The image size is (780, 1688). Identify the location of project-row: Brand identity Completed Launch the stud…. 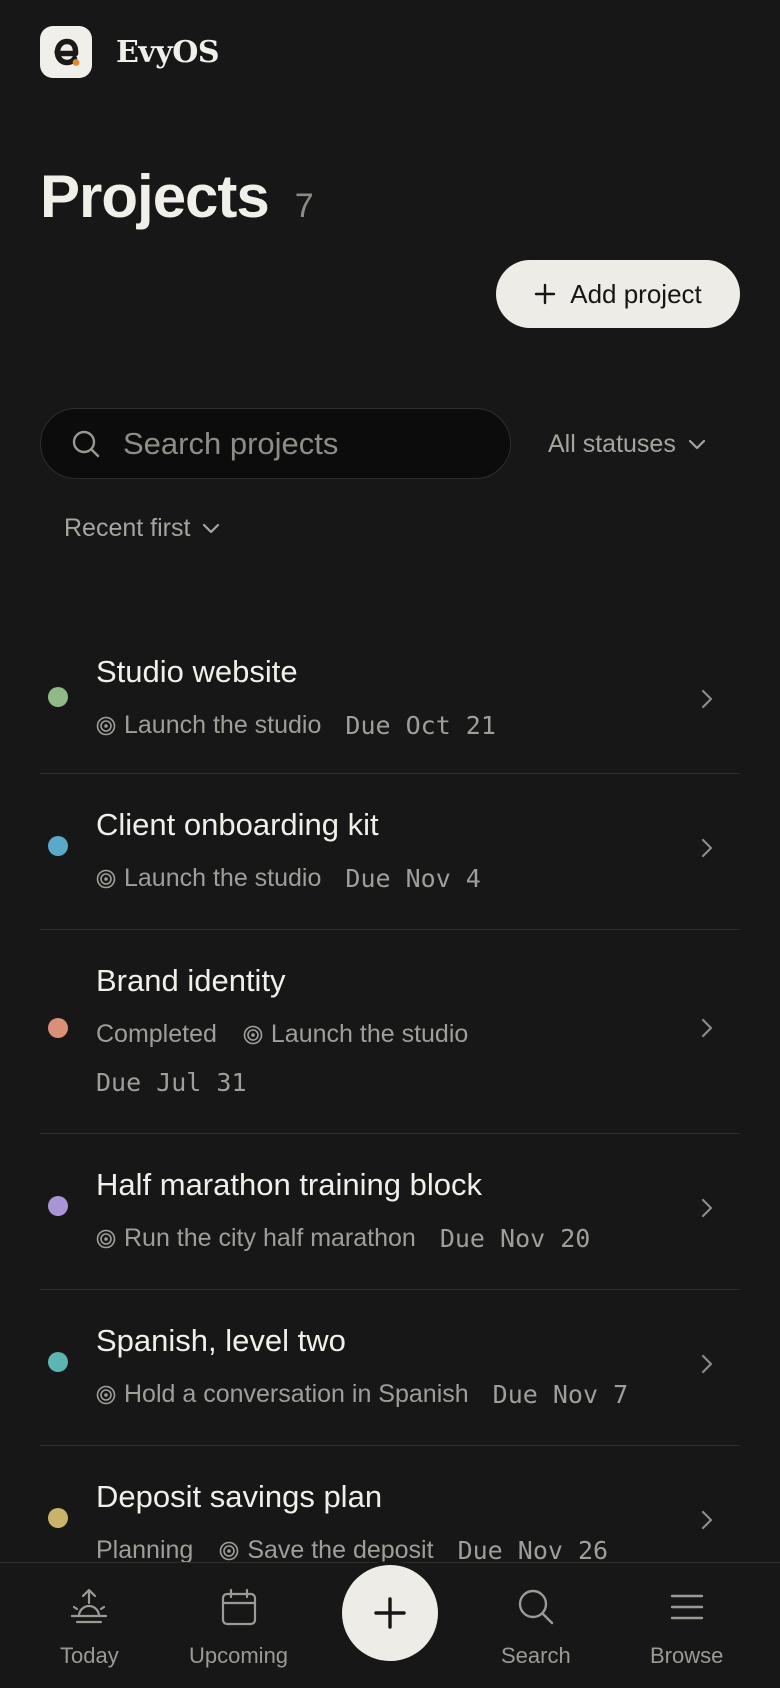
(390, 1032).